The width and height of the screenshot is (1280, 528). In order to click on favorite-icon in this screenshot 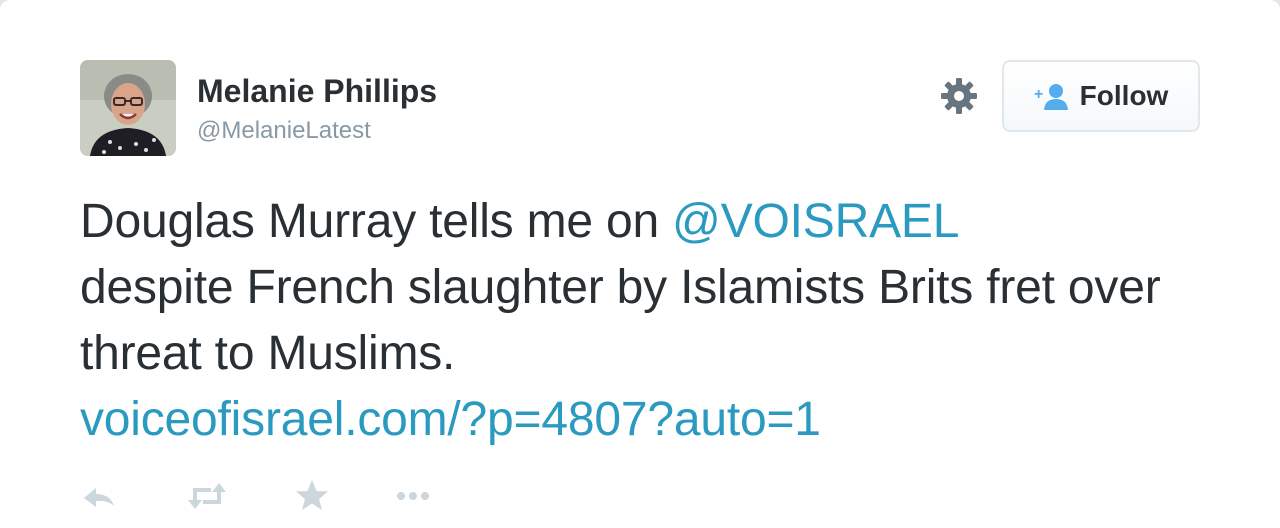, I will do `click(312, 496)`.